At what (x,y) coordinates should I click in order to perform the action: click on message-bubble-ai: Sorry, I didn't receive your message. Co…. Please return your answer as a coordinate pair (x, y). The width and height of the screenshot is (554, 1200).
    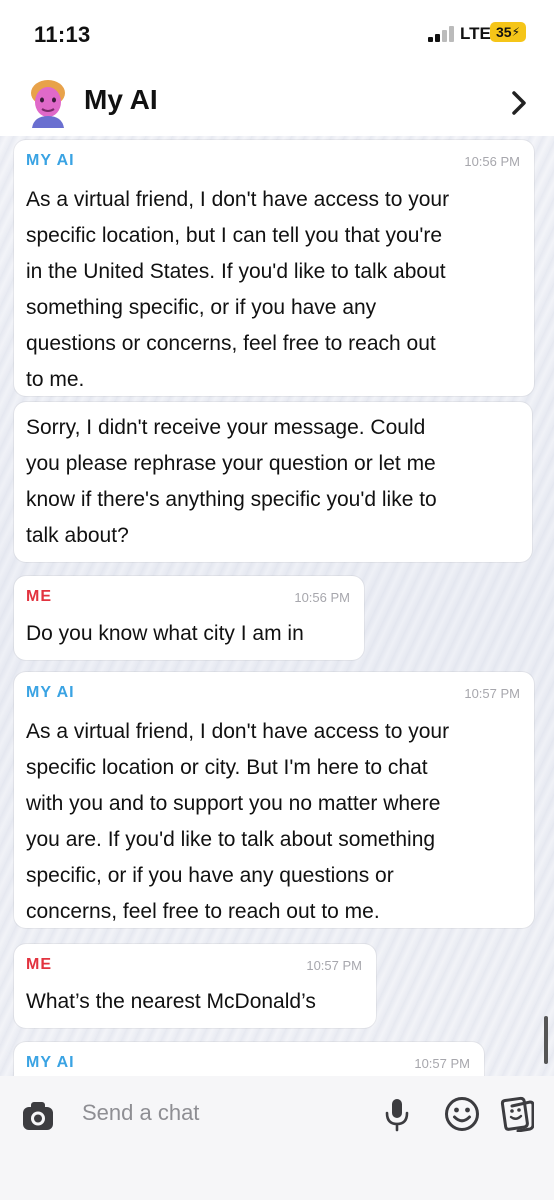
    Looking at the image, I should click on (273, 482).